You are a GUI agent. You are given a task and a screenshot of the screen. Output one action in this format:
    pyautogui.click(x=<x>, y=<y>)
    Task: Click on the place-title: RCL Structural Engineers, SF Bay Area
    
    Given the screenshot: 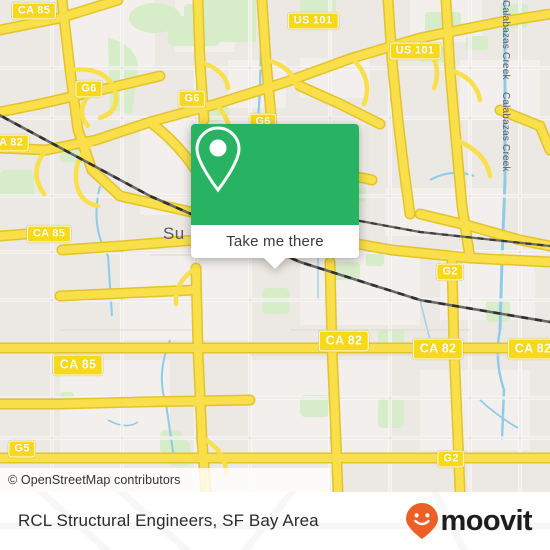 What is the action you would take?
    pyautogui.click(x=168, y=520)
    